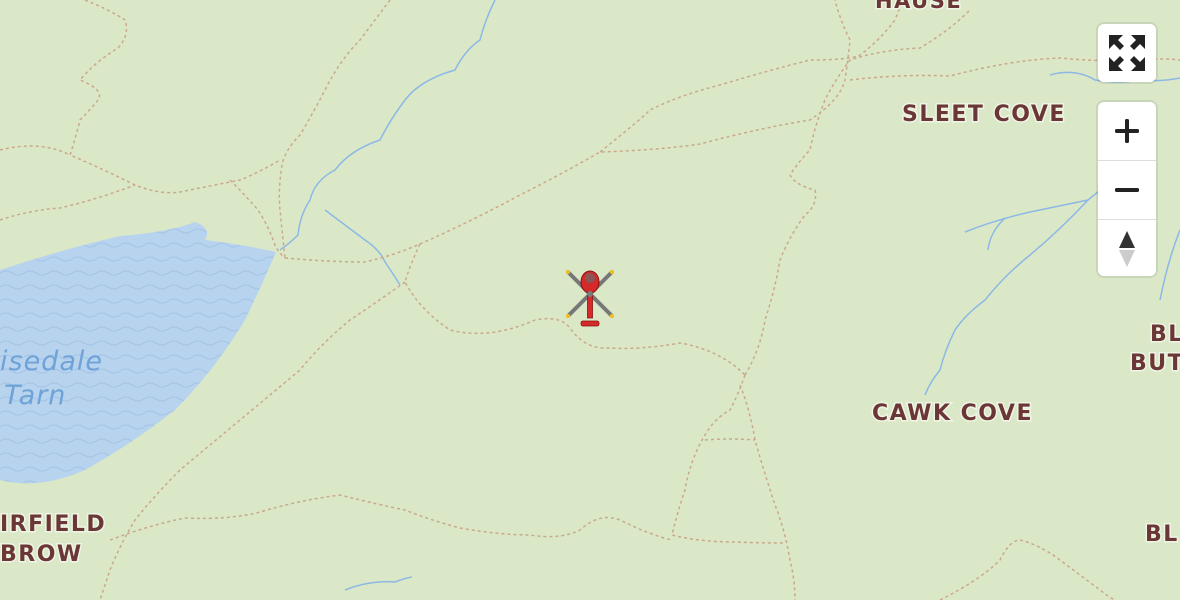 This screenshot has height=600, width=1180. I want to click on label-airfield-line2: BROW, so click(41, 554).